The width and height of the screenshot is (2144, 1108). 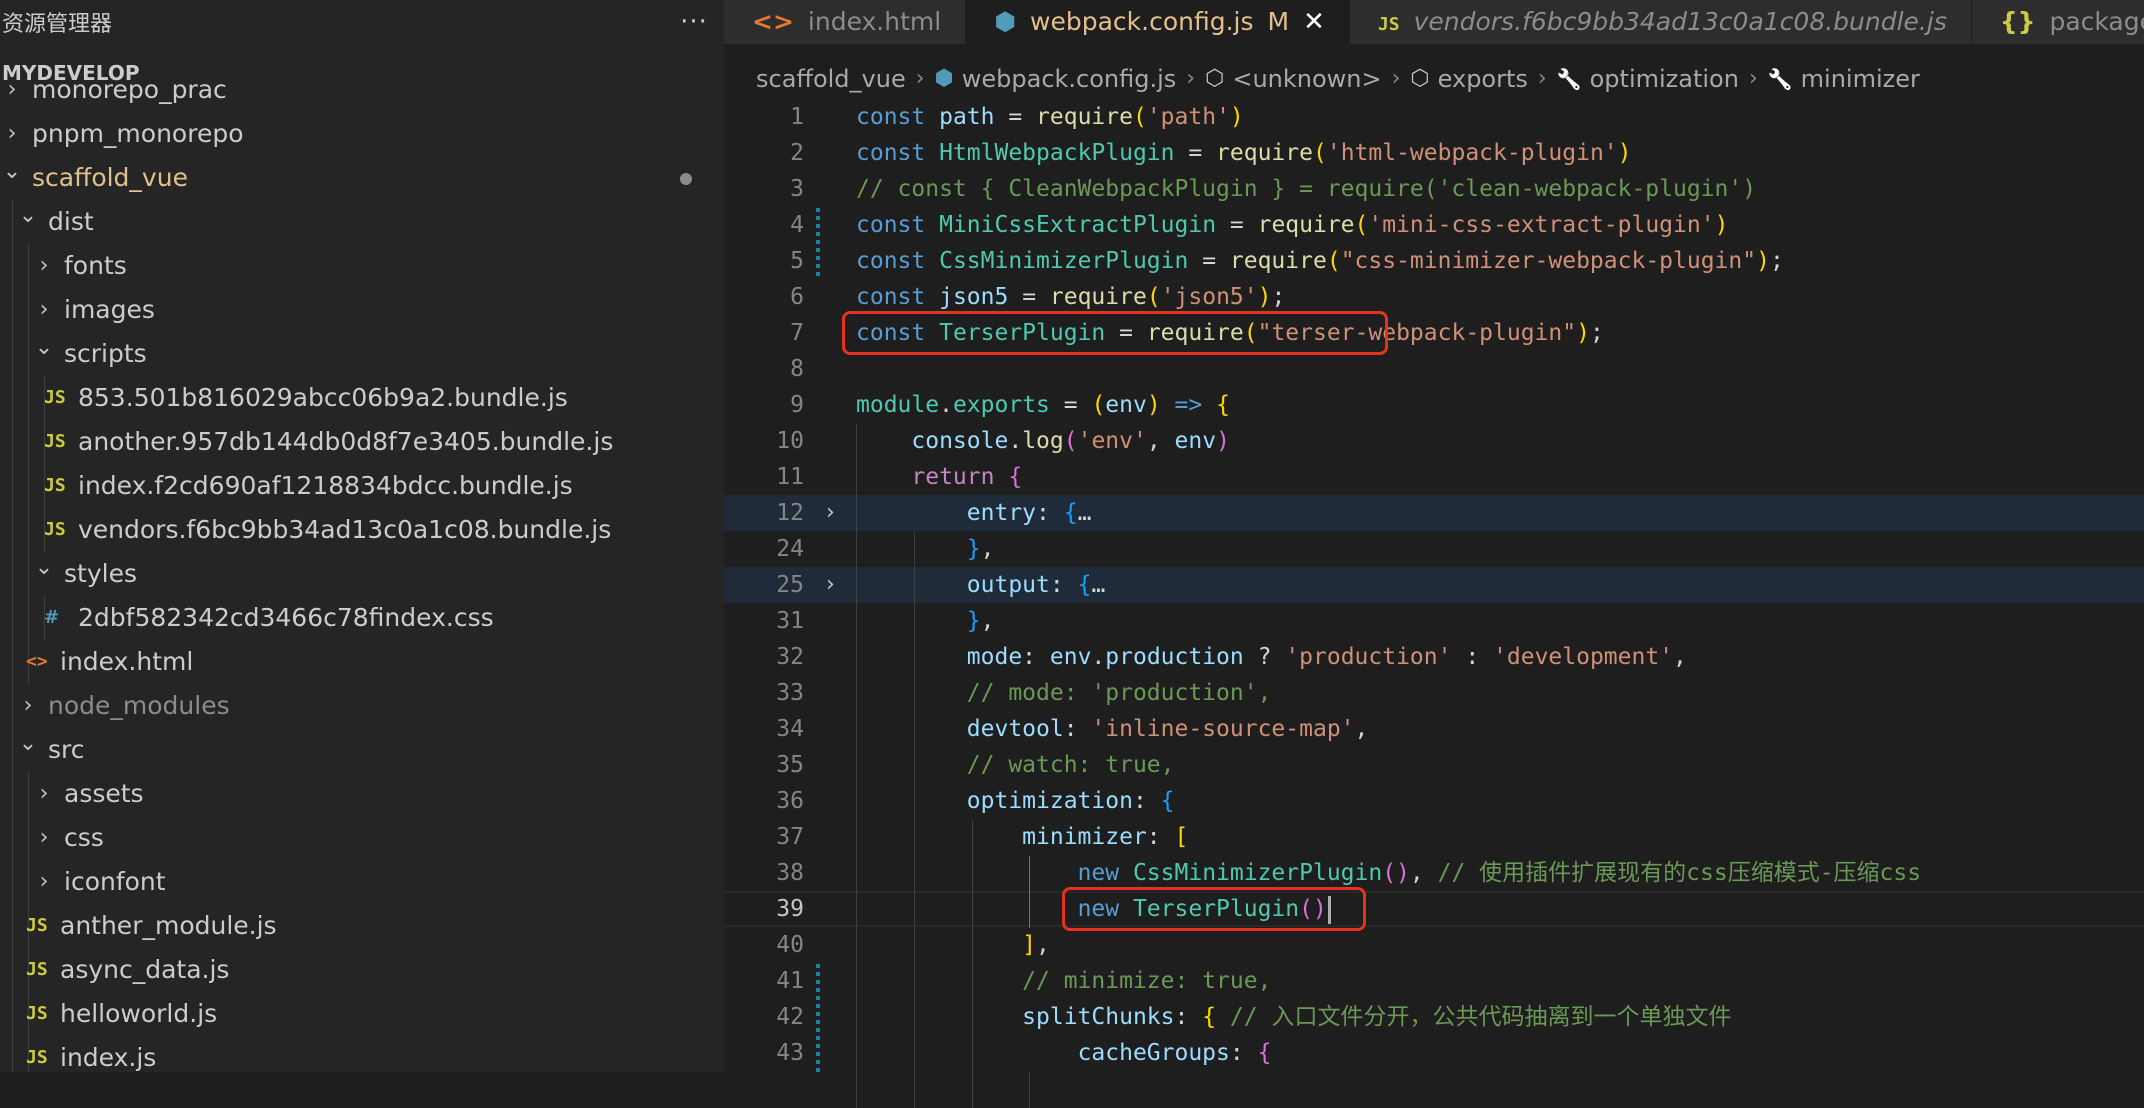 I want to click on code-line: 34 devtool: 'inline-source-map',, so click(x=1434, y=729).